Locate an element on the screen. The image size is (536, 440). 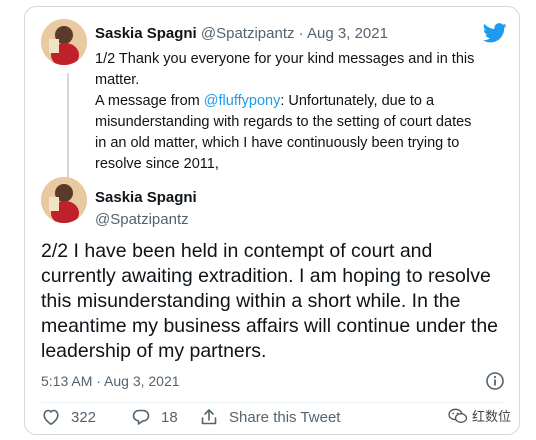
quoted-tweet-header: Saskia Spagni @Spatzipantz · Aug 3, 2021 is located at coordinates (241, 33).